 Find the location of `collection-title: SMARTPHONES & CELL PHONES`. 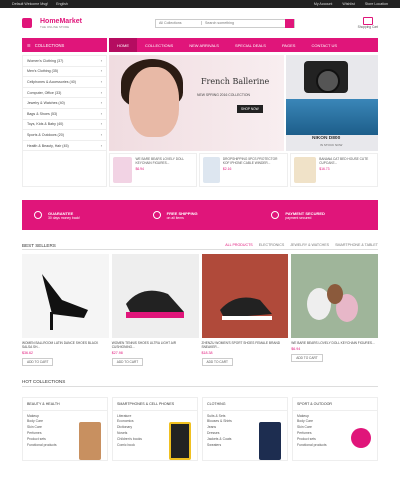

collection-title: SMARTPHONES & CELL PHONES is located at coordinates (155, 404).